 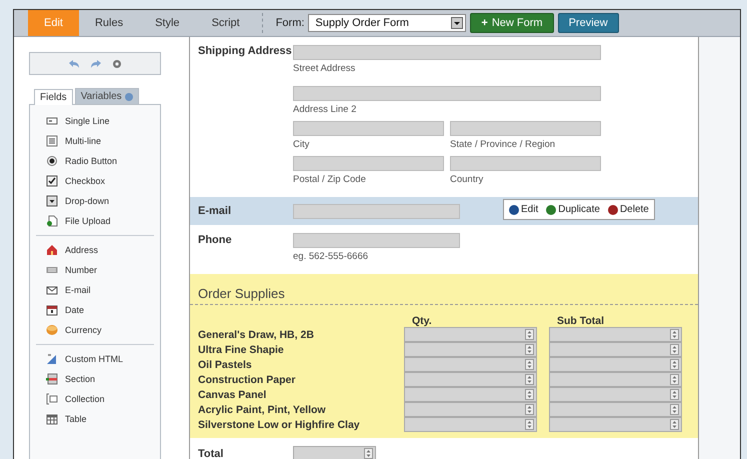 I want to click on field-sublabel: State / Province / Region, so click(x=503, y=144).